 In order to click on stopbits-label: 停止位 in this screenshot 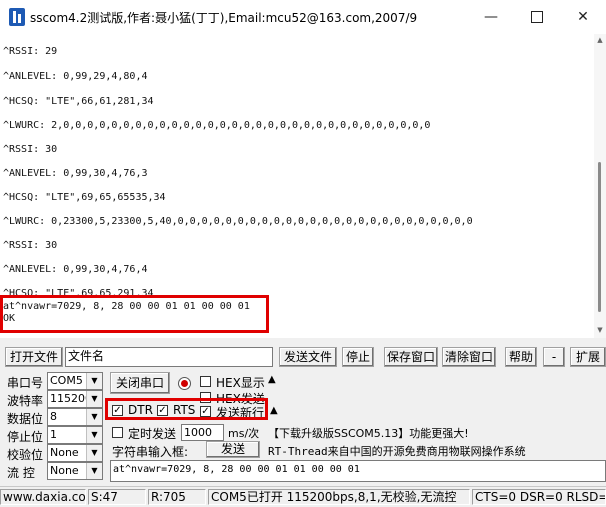, I will do `click(25, 437)`.